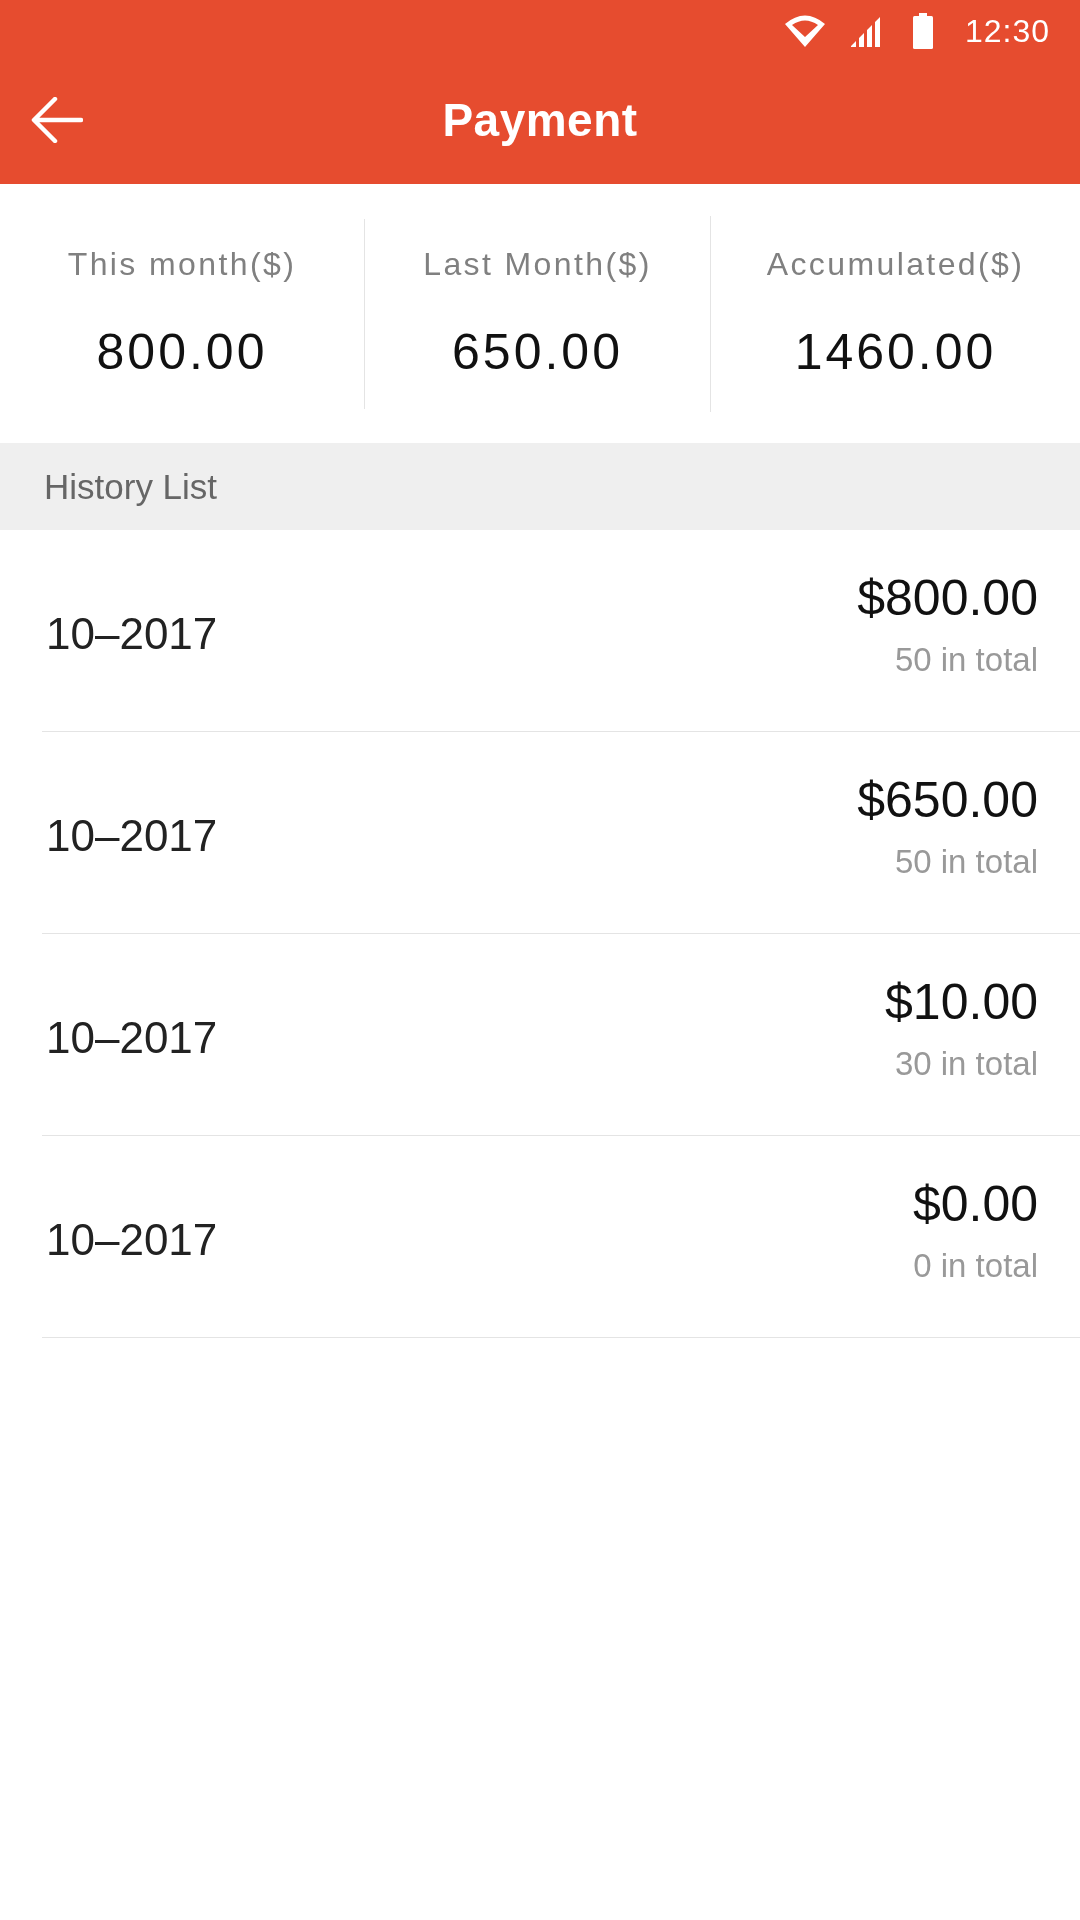 The height and width of the screenshot is (1920, 1080). I want to click on page-title: Payment, so click(540, 120).